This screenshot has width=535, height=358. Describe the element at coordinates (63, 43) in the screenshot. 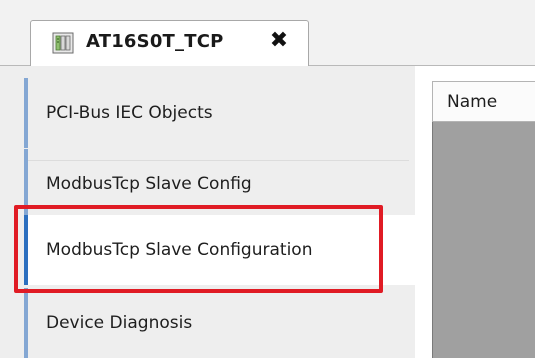

I see `device-icon` at that location.